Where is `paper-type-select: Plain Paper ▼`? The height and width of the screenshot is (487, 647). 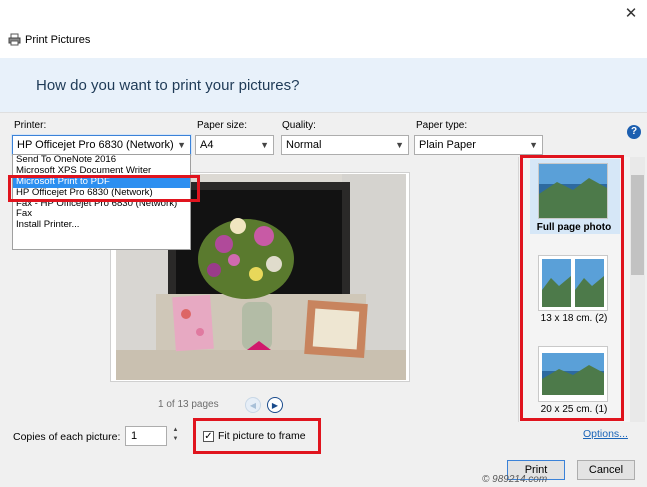 paper-type-select: Plain Paper ▼ is located at coordinates (478, 145).